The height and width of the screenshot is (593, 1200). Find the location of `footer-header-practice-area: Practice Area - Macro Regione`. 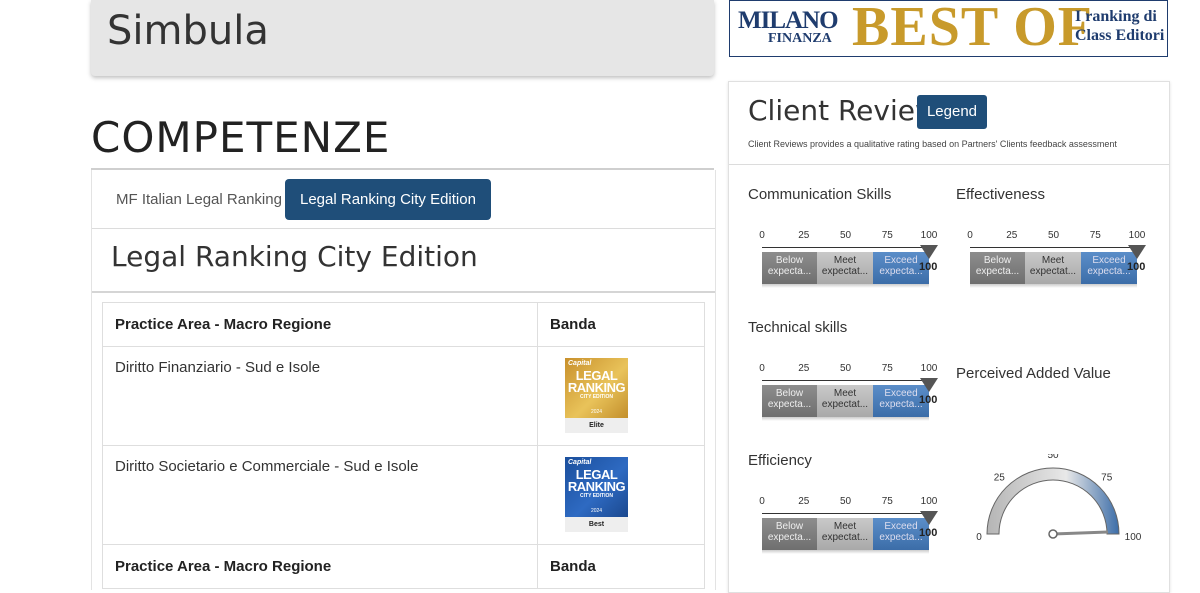

footer-header-practice-area: Practice Area - Macro Regione is located at coordinates (320, 566).